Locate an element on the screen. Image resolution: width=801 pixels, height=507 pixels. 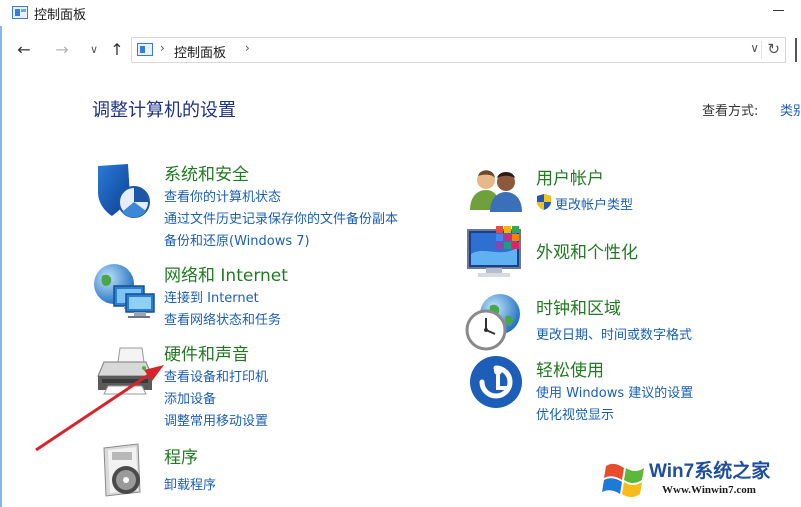
link-date-time-format: 更改日期、时间或数字格式 is located at coordinates (614, 333).